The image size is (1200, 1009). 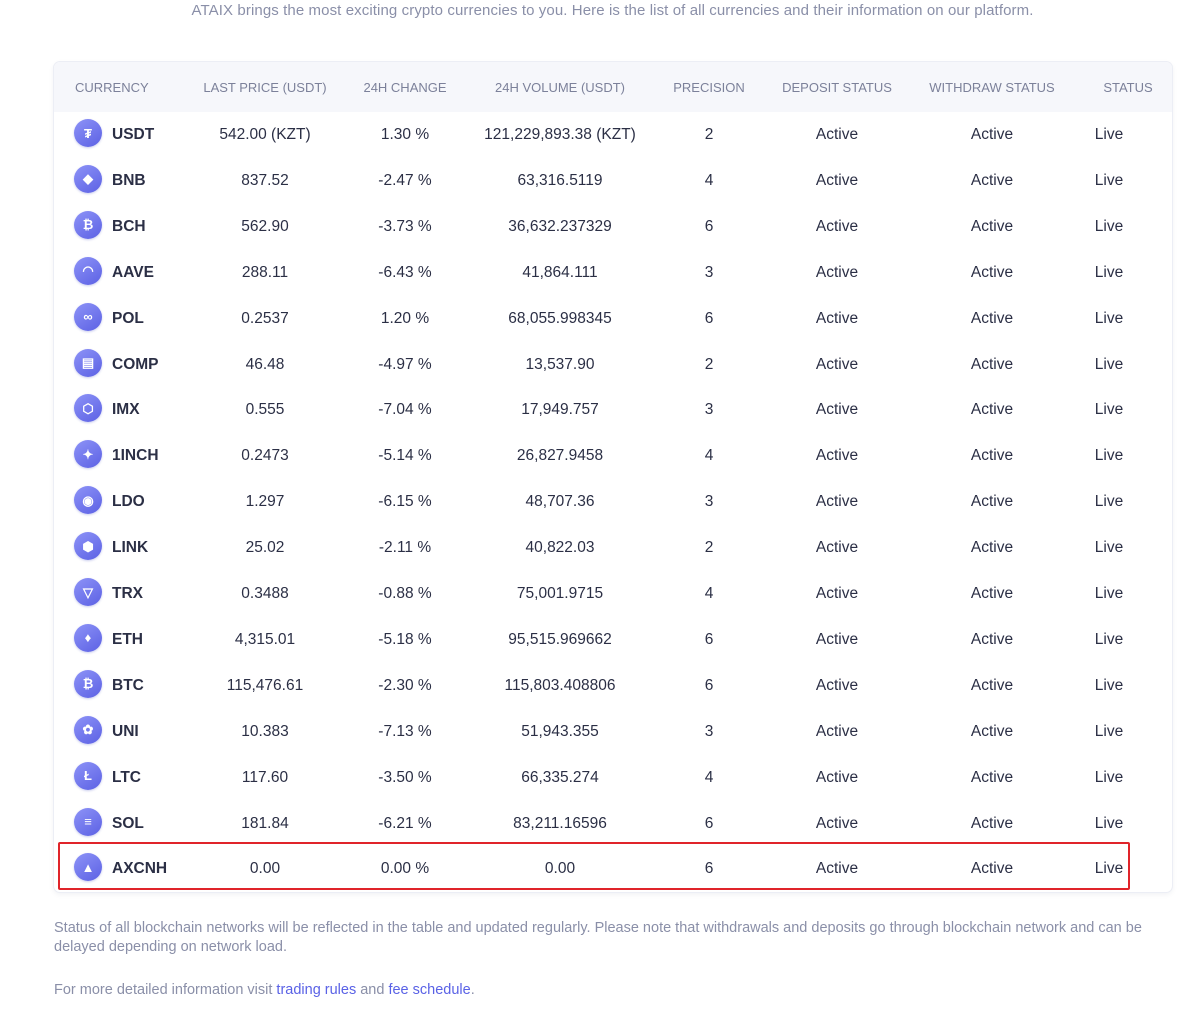 What do you see at coordinates (265, 731) in the screenshot?
I see `cell-last-price: 10.383` at bounding box center [265, 731].